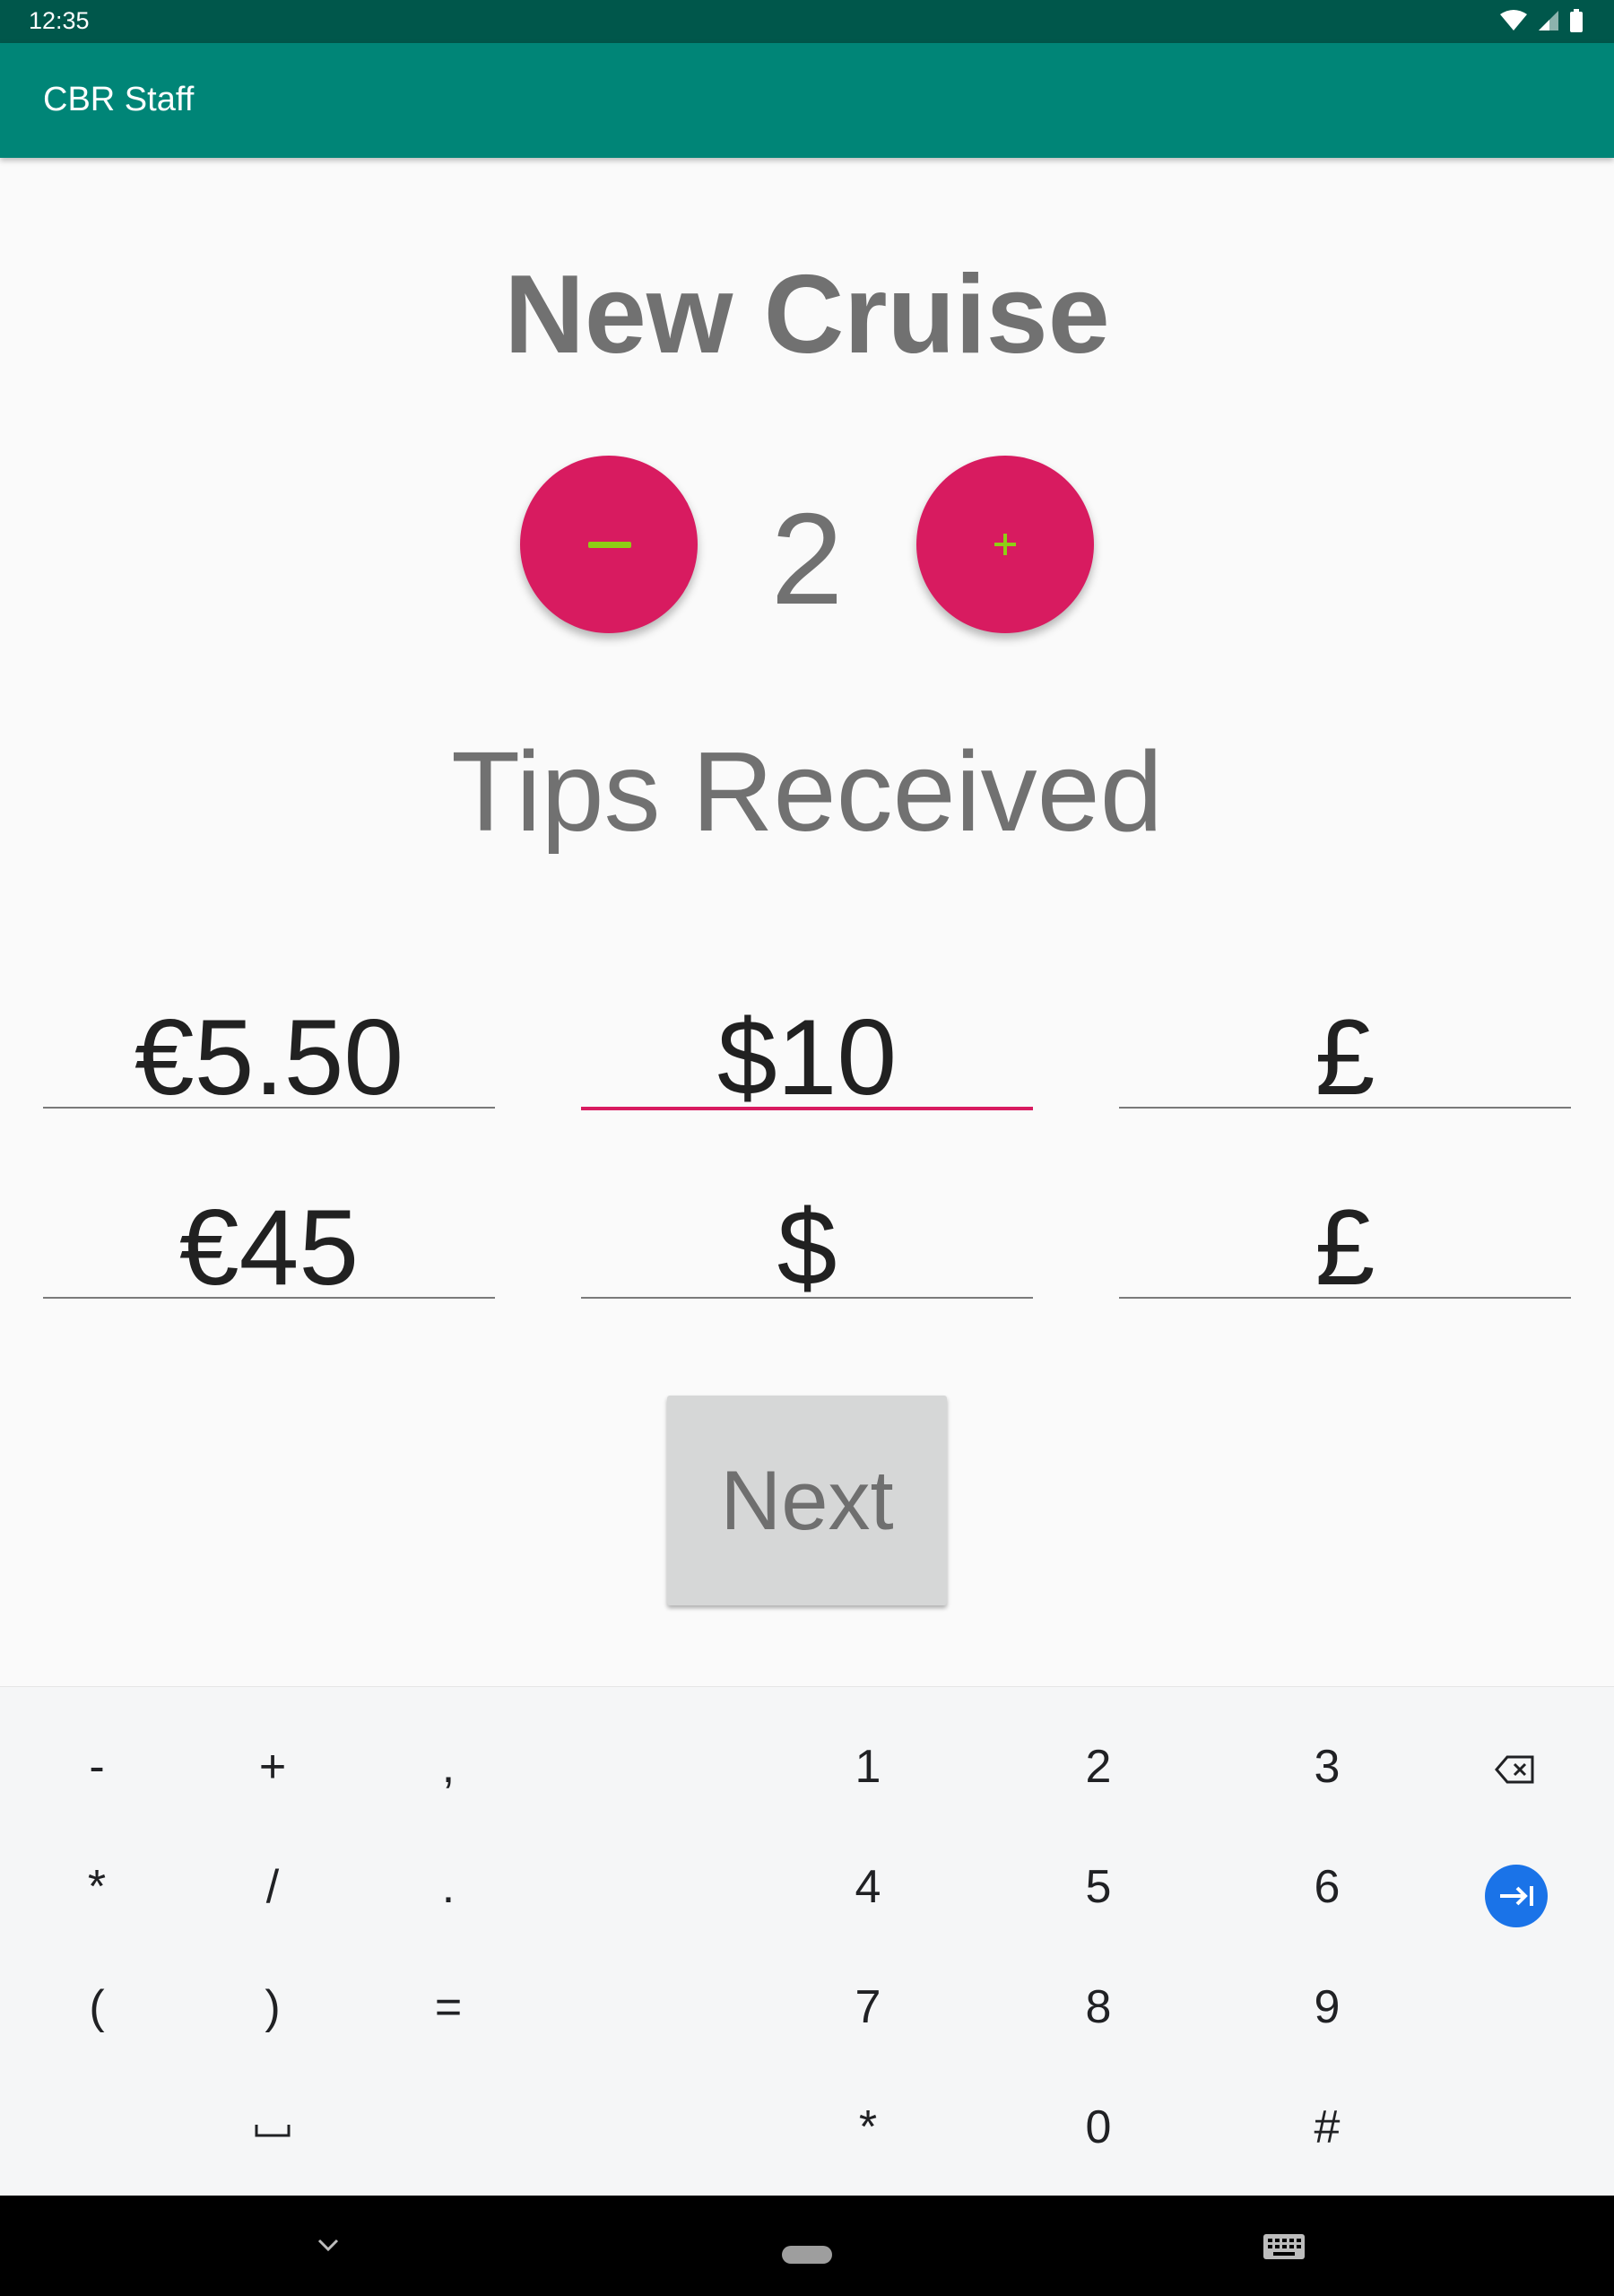 Image resolution: width=1614 pixels, height=2296 pixels. What do you see at coordinates (807, 1500) in the screenshot?
I see `next-button: Next` at bounding box center [807, 1500].